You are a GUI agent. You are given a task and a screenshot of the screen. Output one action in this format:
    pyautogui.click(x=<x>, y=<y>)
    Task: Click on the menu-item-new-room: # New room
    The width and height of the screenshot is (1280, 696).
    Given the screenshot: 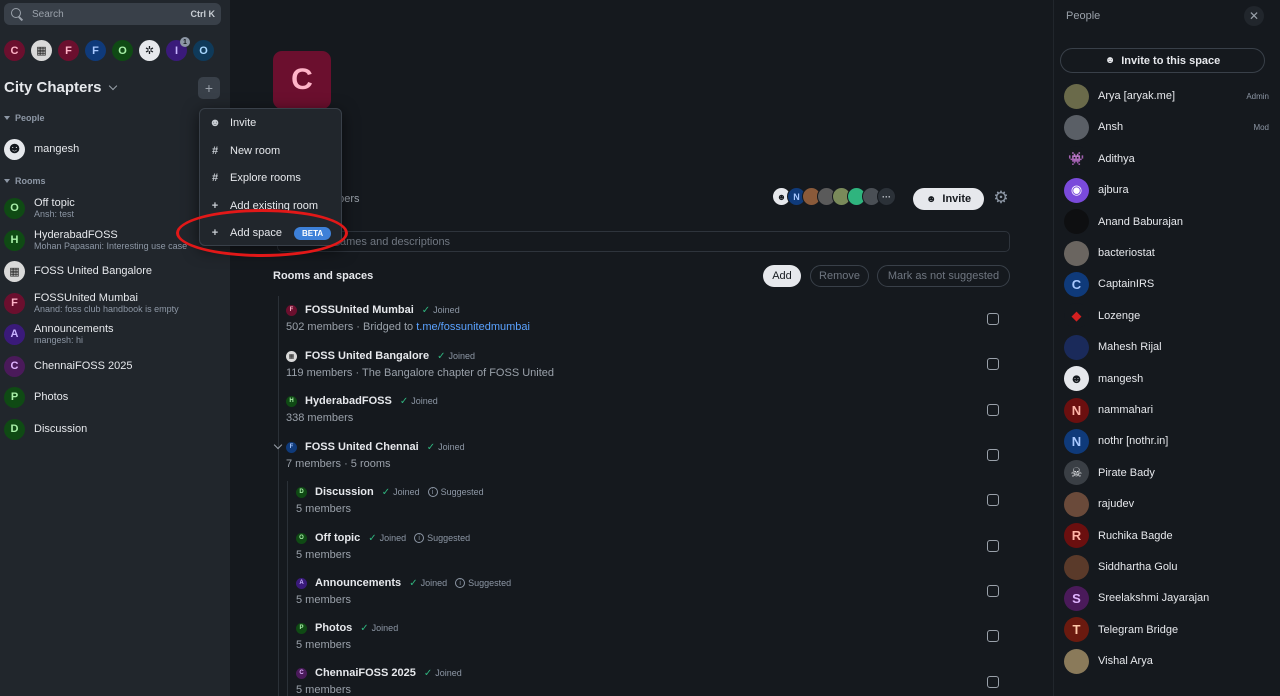 What is the action you would take?
    pyautogui.click(x=270, y=151)
    